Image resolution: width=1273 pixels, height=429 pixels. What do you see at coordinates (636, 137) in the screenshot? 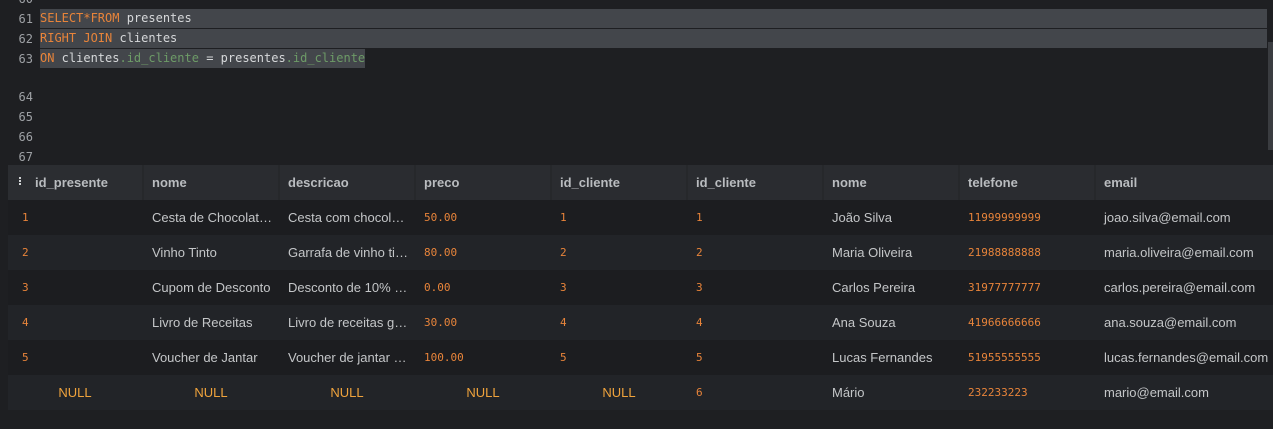
I see `code-line: 66` at bounding box center [636, 137].